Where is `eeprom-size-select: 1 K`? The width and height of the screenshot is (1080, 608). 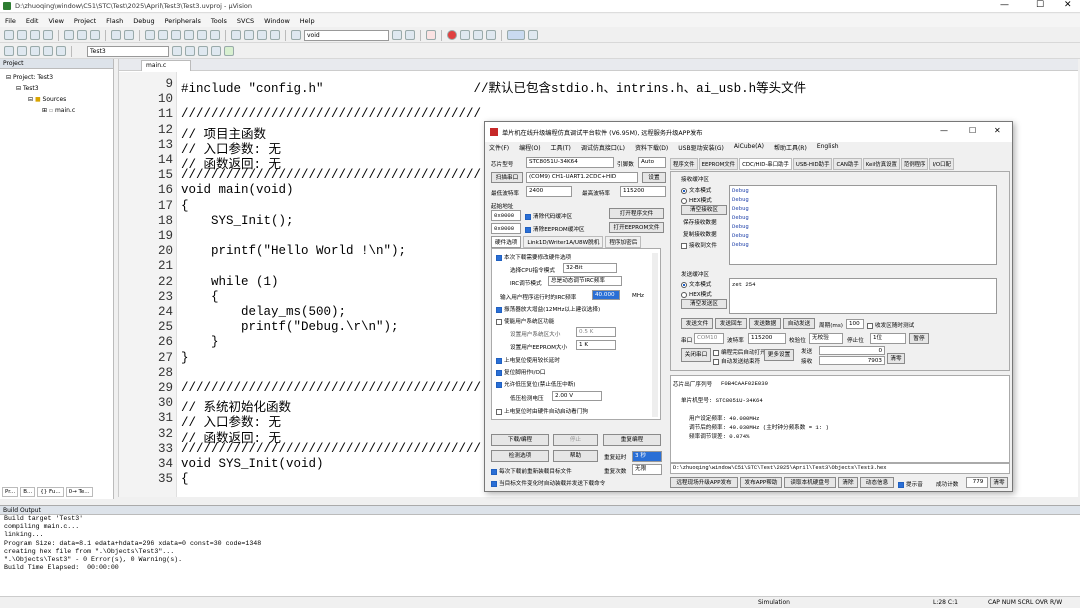
eeprom-size-select: 1 K is located at coordinates (596, 345).